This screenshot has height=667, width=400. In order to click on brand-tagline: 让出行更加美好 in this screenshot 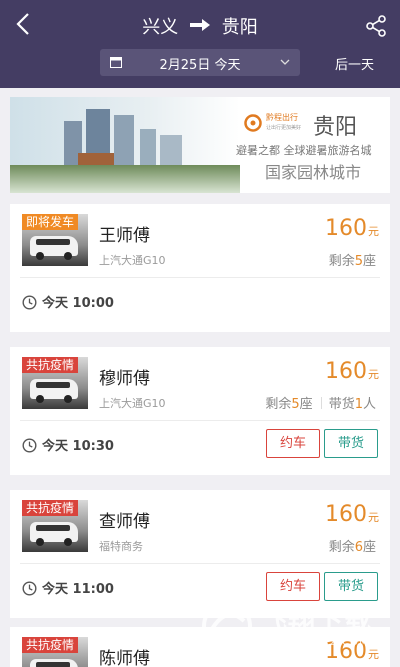, I will do `click(284, 128)`.